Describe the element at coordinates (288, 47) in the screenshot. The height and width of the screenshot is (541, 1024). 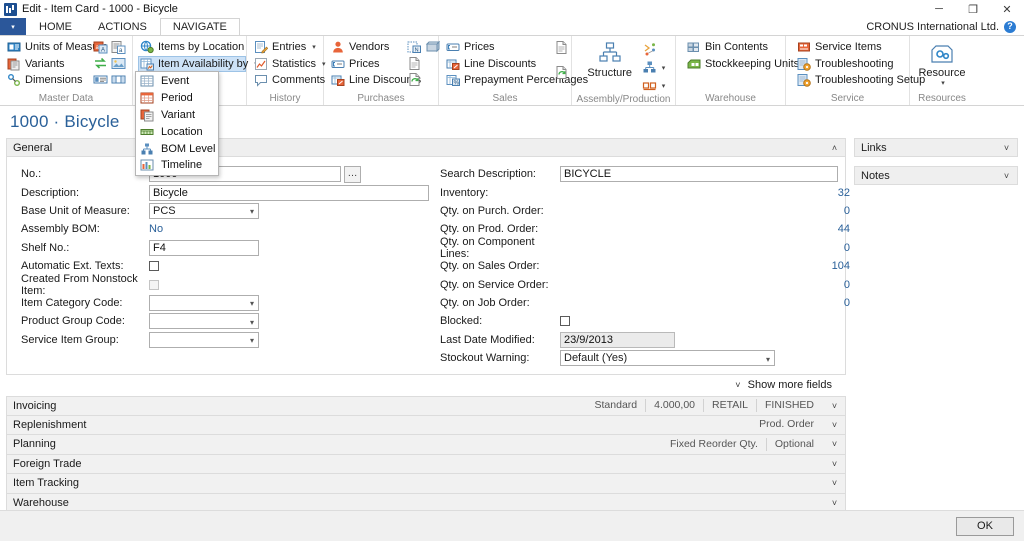
I see `ribbon-item-entries: Entries ▾` at that location.